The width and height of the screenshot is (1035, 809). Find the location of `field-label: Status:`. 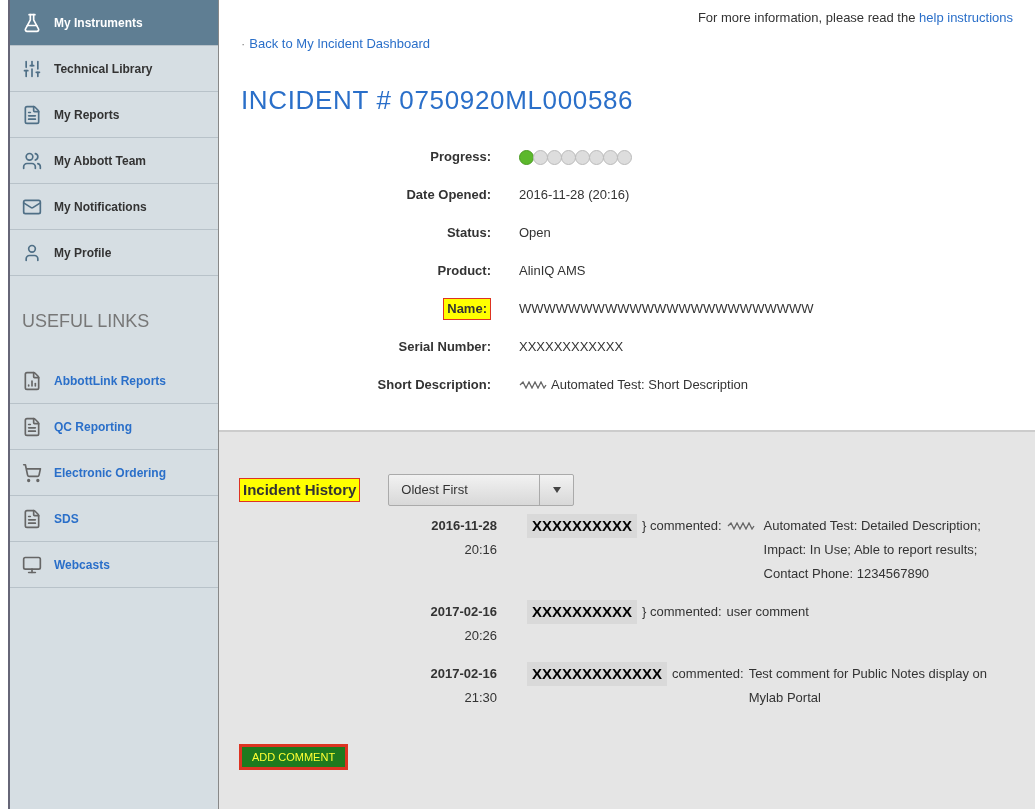

field-label: Status: is located at coordinates (468, 233).